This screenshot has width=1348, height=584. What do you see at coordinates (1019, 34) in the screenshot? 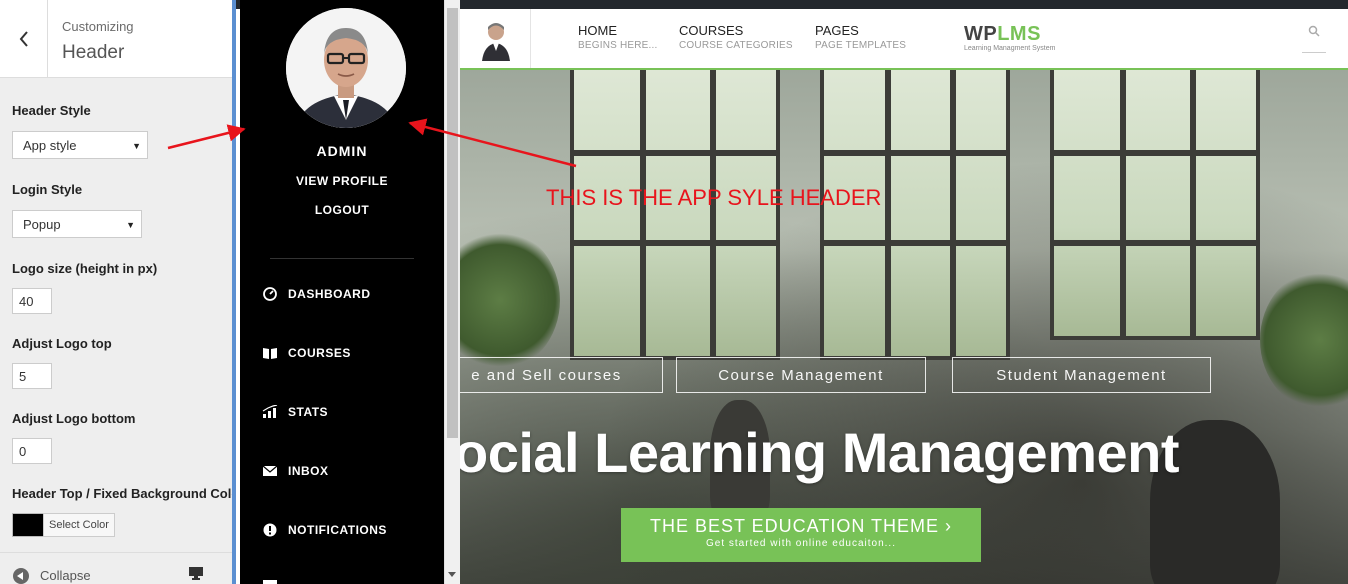
I see `logo-lms: LMS` at bounding box center [1019, 34].